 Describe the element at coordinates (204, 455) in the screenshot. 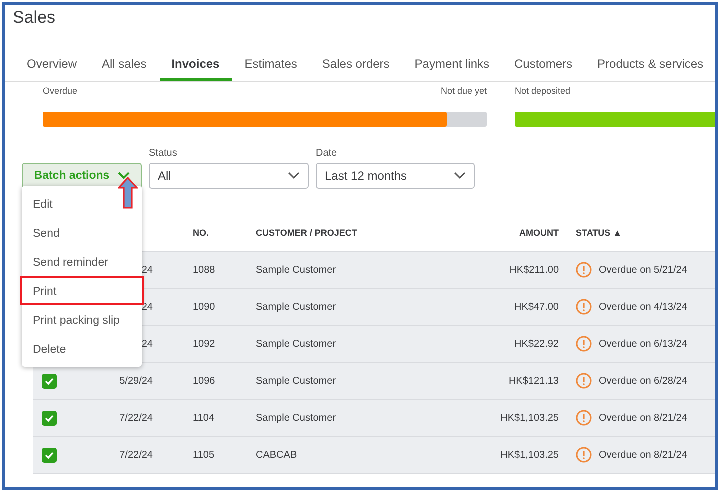

I see `table-cell: 1105` at that location.